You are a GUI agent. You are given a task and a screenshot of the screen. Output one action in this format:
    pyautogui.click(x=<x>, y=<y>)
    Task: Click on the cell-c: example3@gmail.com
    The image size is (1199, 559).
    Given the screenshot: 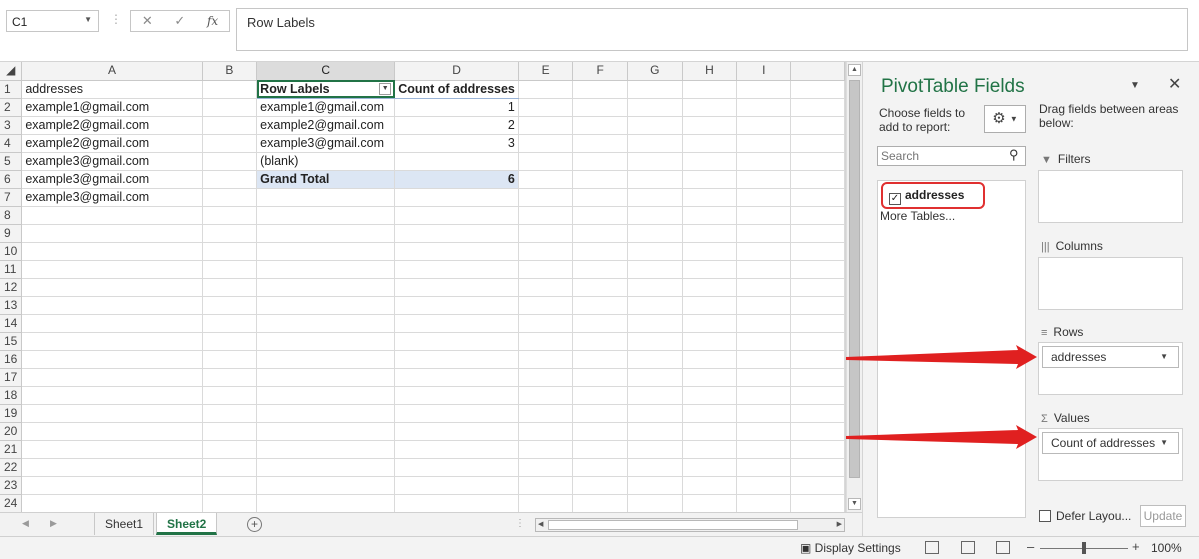 What is the action you would take?
    pyautogui.click(x=326, y=143)
    